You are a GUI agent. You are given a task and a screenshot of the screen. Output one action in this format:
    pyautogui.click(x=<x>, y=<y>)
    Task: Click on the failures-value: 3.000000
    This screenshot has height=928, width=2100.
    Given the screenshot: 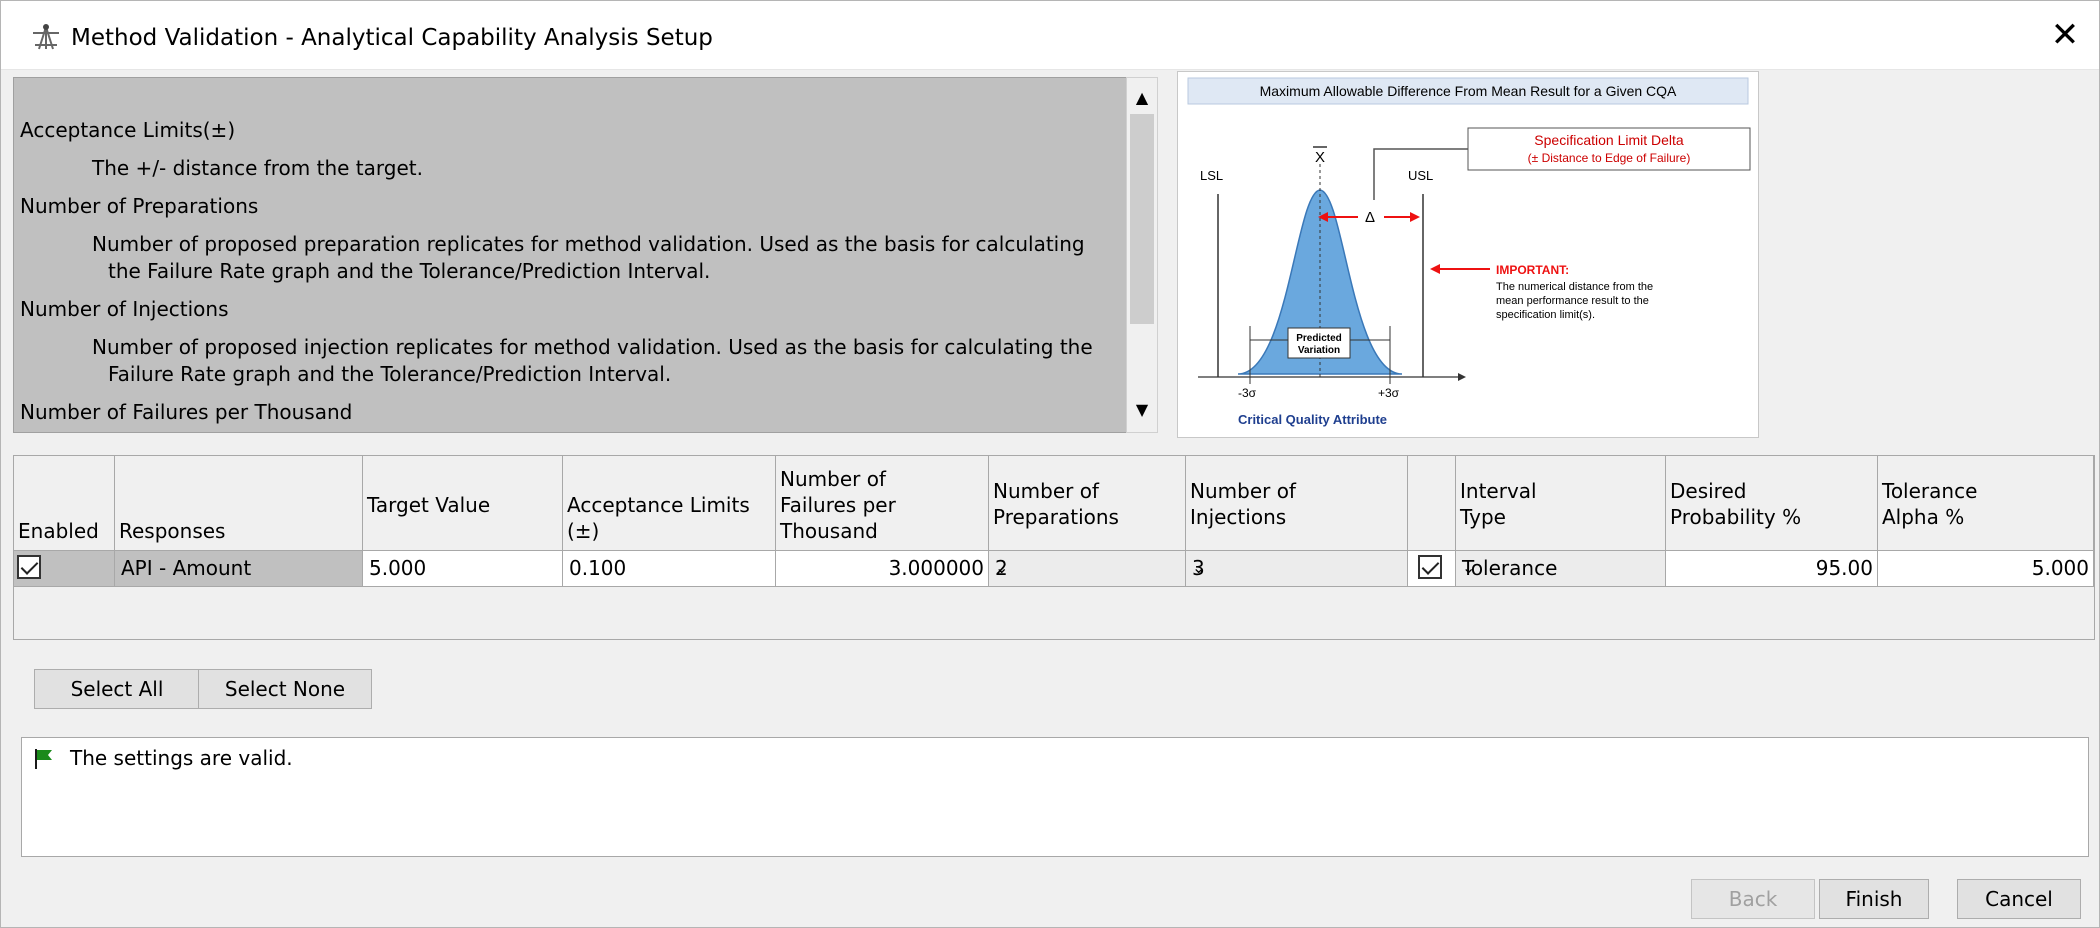 What is the action you would take?
    pyautogui.click(x=936, y=568)
    